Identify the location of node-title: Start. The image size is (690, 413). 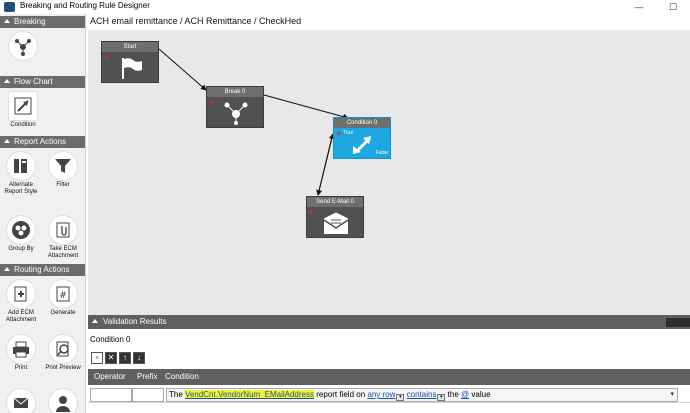
(130, 47).